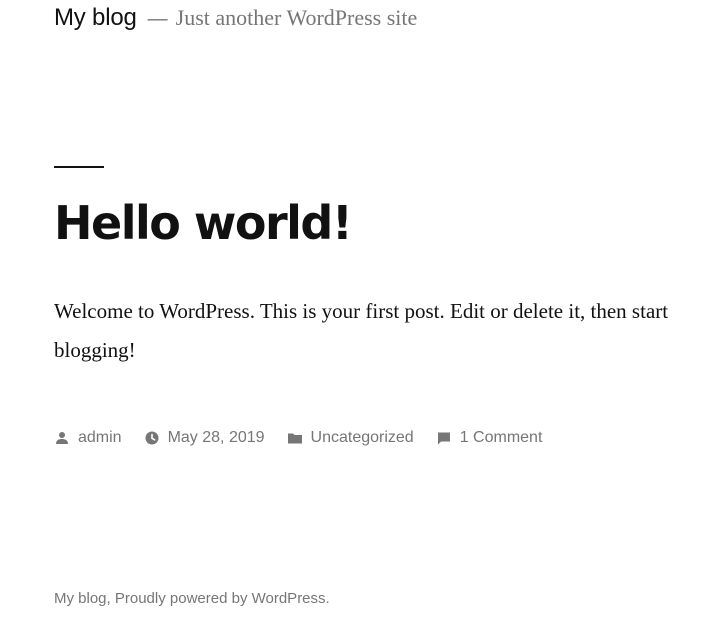  I want to click on date-link: May 28, 2019, so click(216, 438).